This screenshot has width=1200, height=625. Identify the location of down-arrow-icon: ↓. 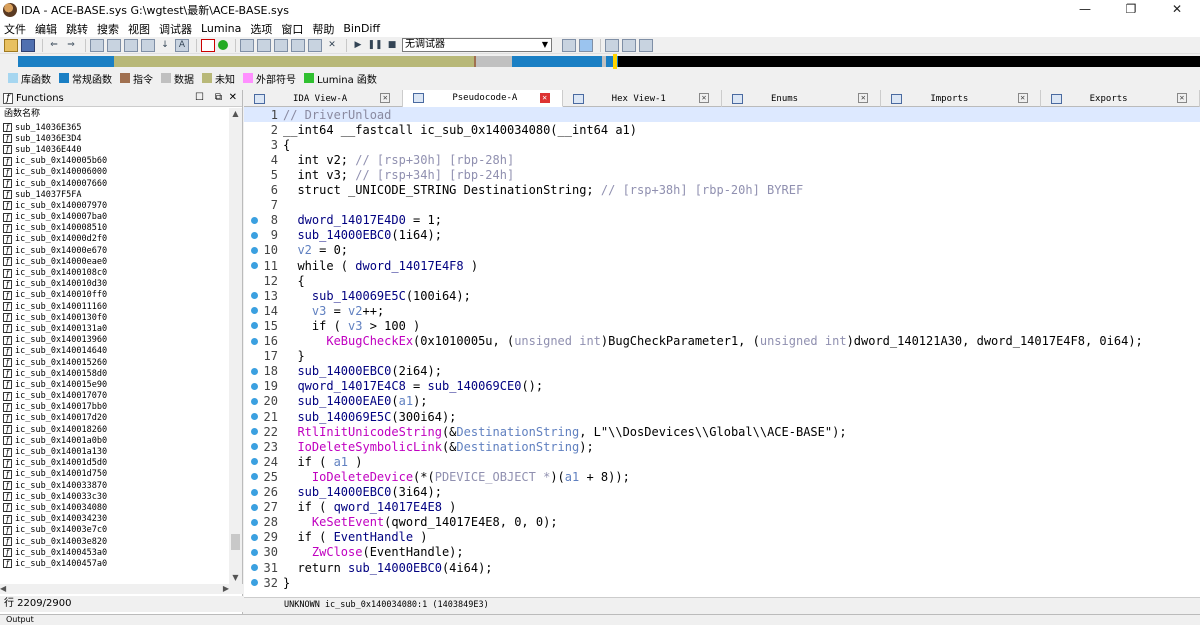
(165, 45).